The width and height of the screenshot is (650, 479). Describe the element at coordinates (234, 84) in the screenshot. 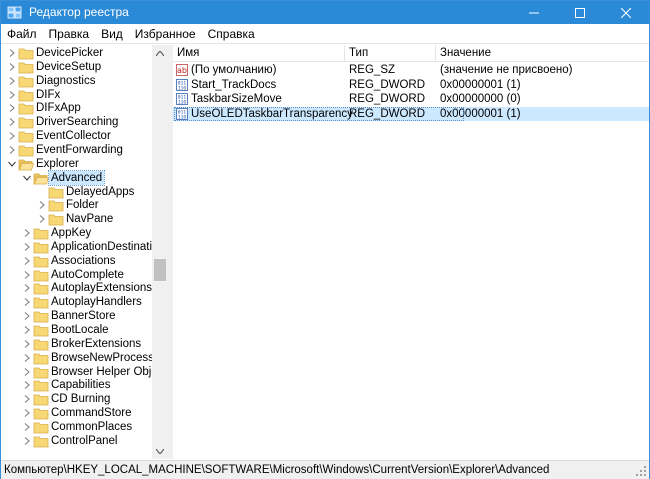

I see `value-name: Start_TrackDocs` at that location.